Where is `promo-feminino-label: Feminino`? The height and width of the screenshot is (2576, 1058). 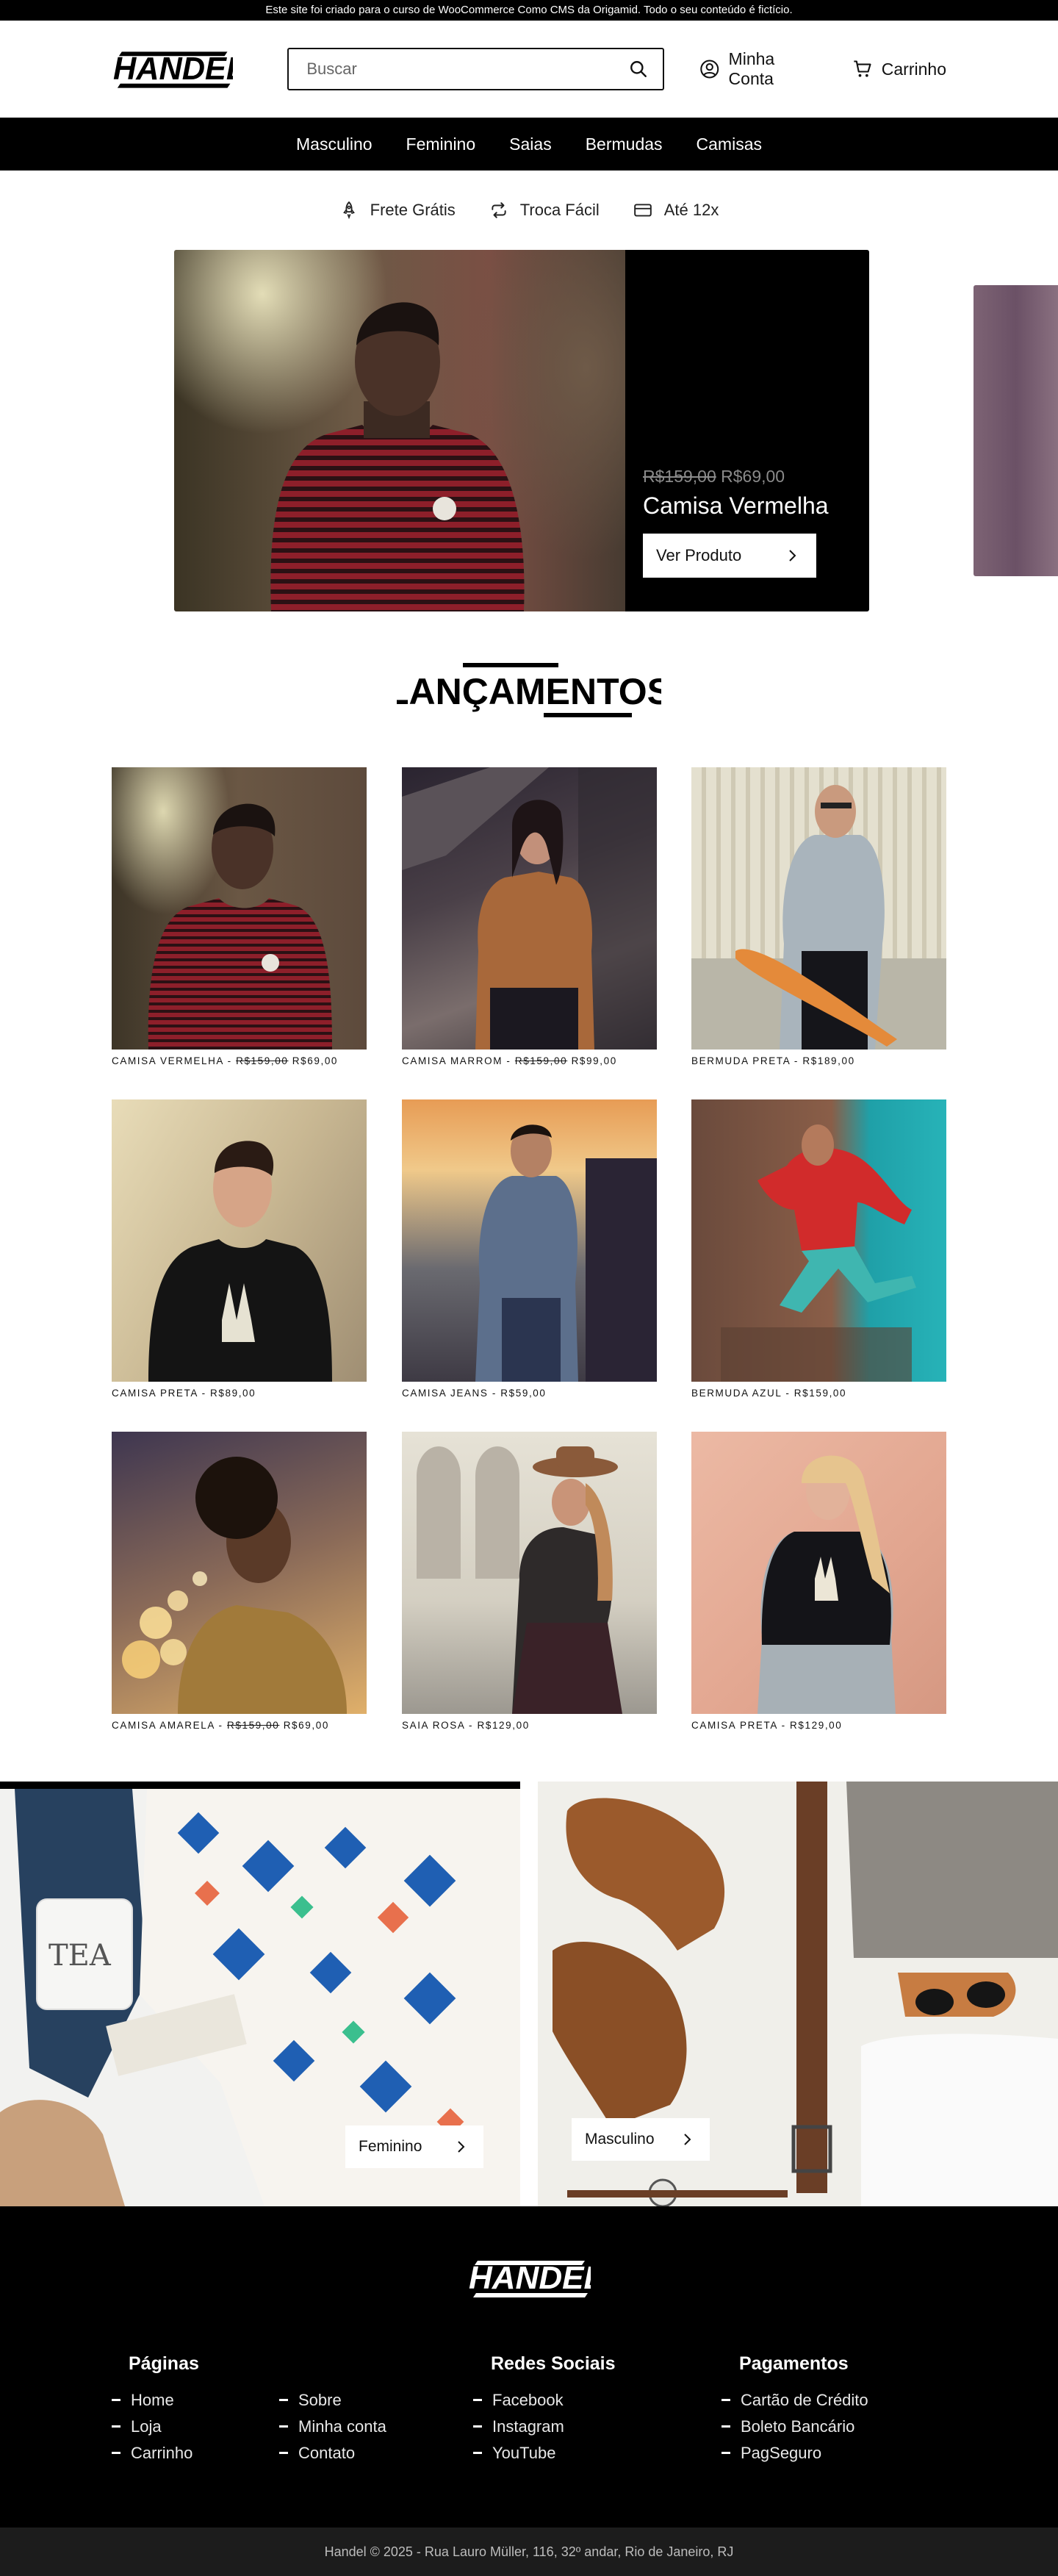
promo-feminino-label: Feminino is located at coordinates (390, 2146).